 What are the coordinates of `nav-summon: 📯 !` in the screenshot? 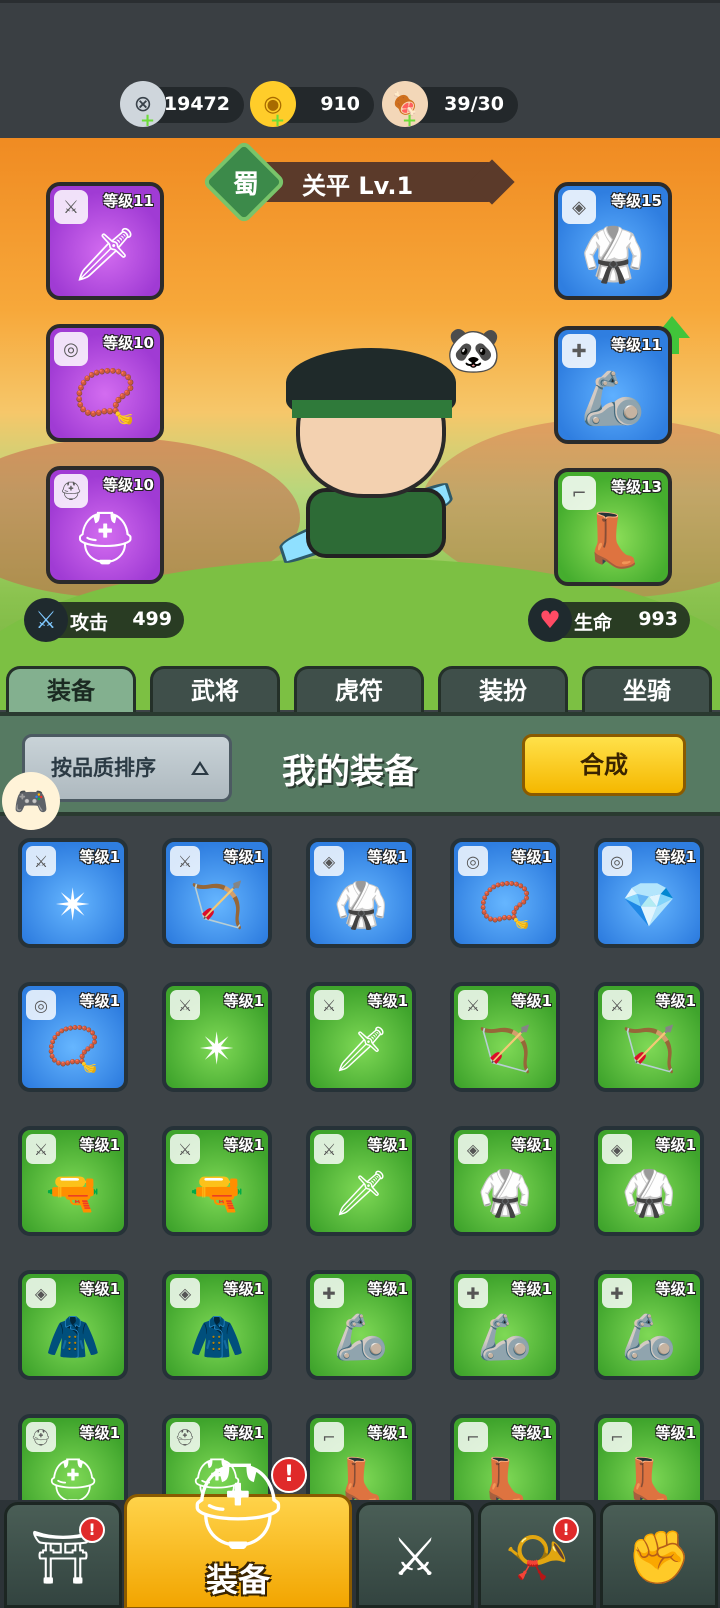 It's located at (537, 1555).